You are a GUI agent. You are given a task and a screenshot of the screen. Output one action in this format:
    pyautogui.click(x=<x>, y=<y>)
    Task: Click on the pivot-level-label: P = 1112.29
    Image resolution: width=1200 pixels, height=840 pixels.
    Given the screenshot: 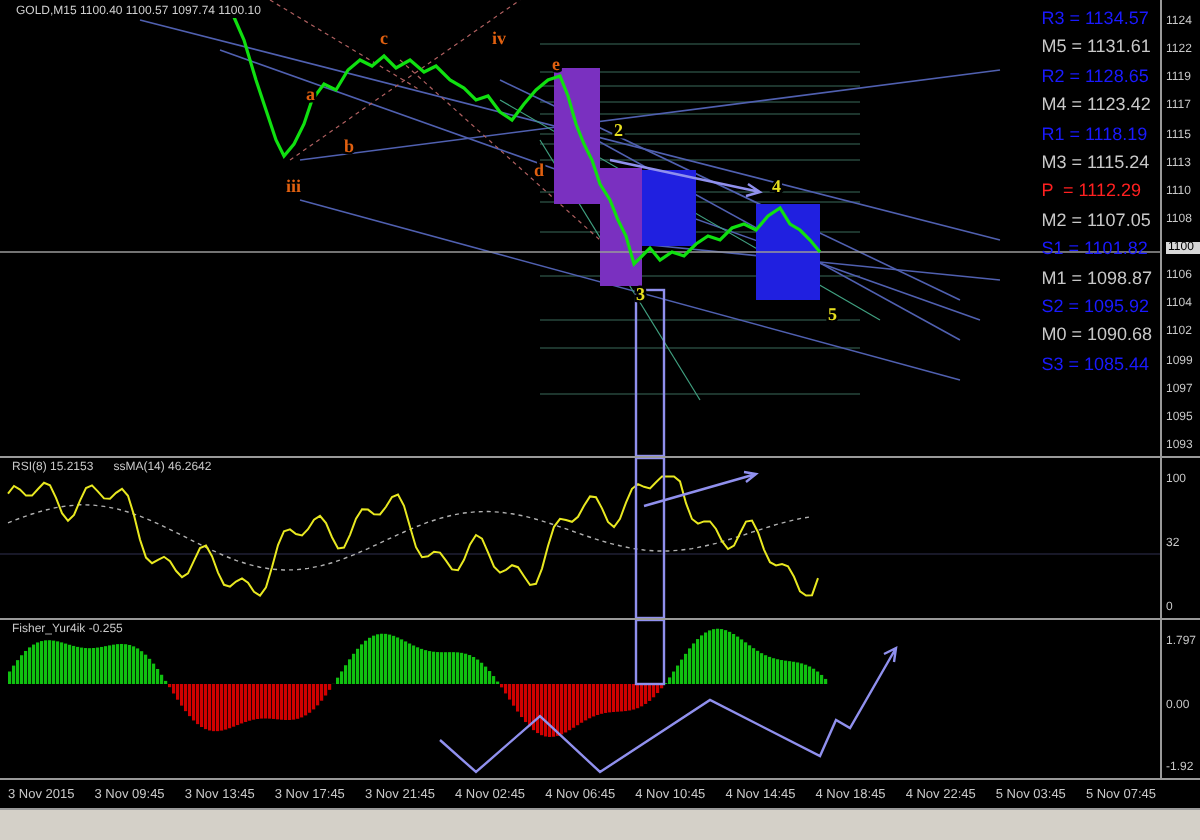 What is the action you would take?
    pyautogui.click(x=1092, y=191)
    